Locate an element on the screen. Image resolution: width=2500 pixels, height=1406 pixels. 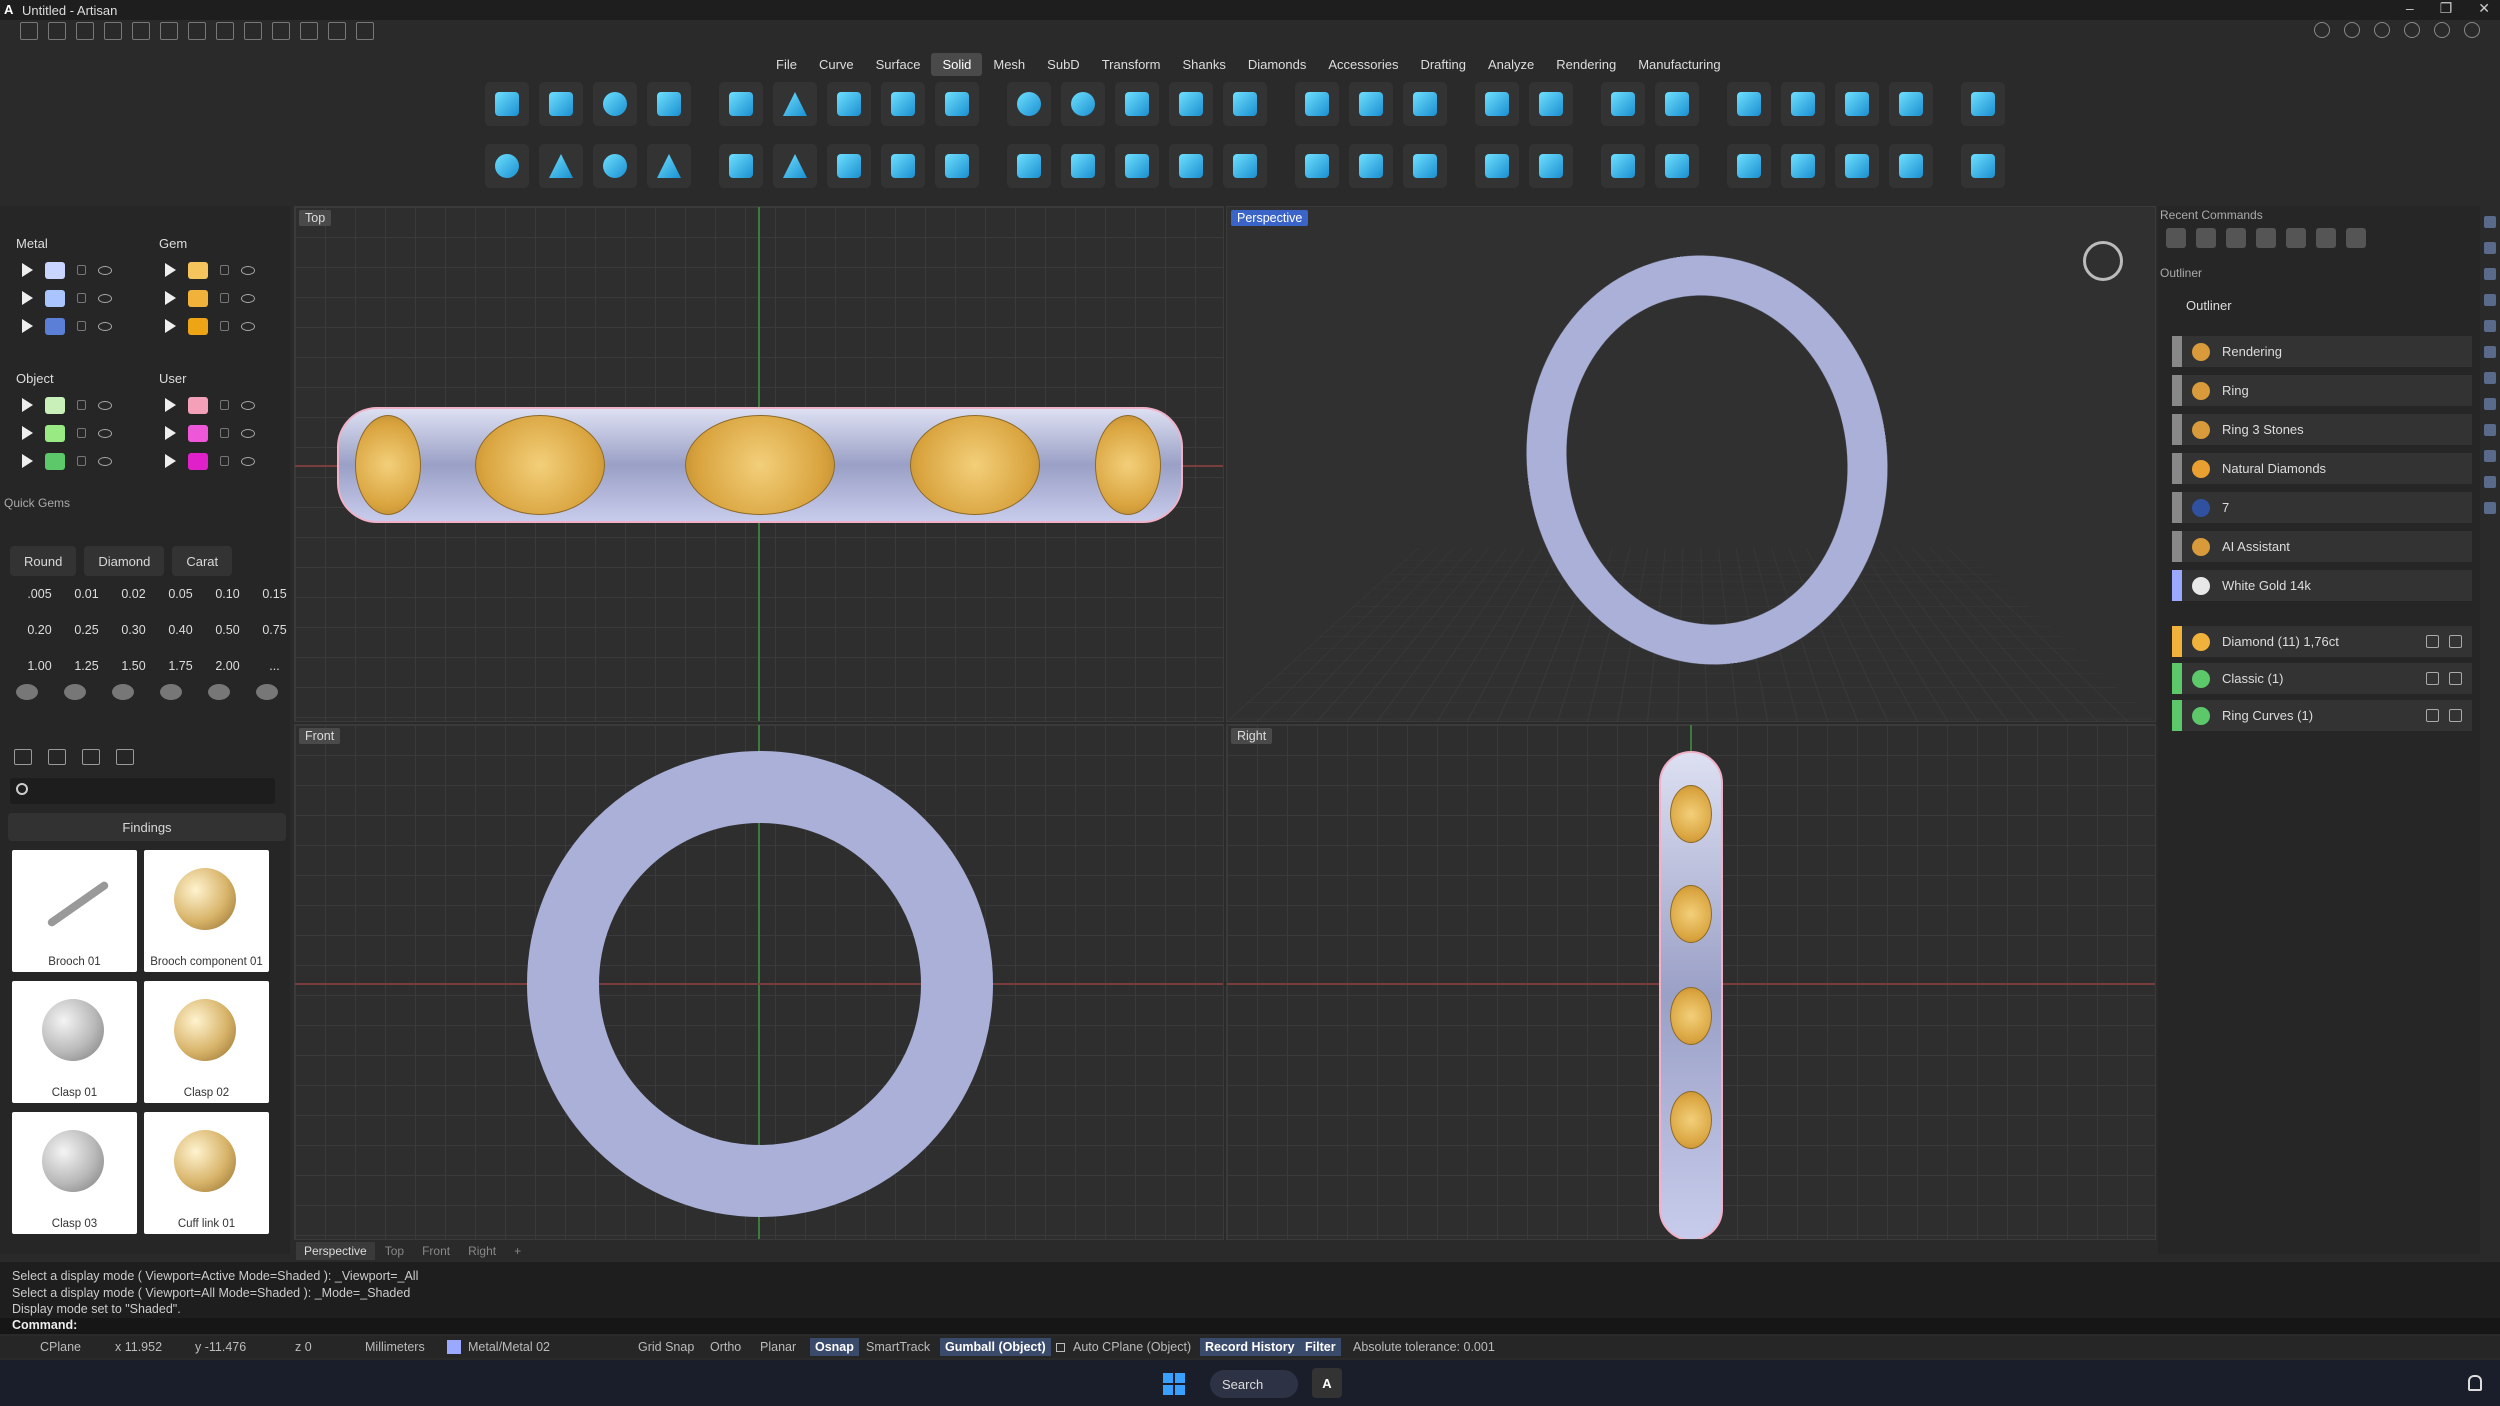
object-layer-row is located at coordinates (67, 461).